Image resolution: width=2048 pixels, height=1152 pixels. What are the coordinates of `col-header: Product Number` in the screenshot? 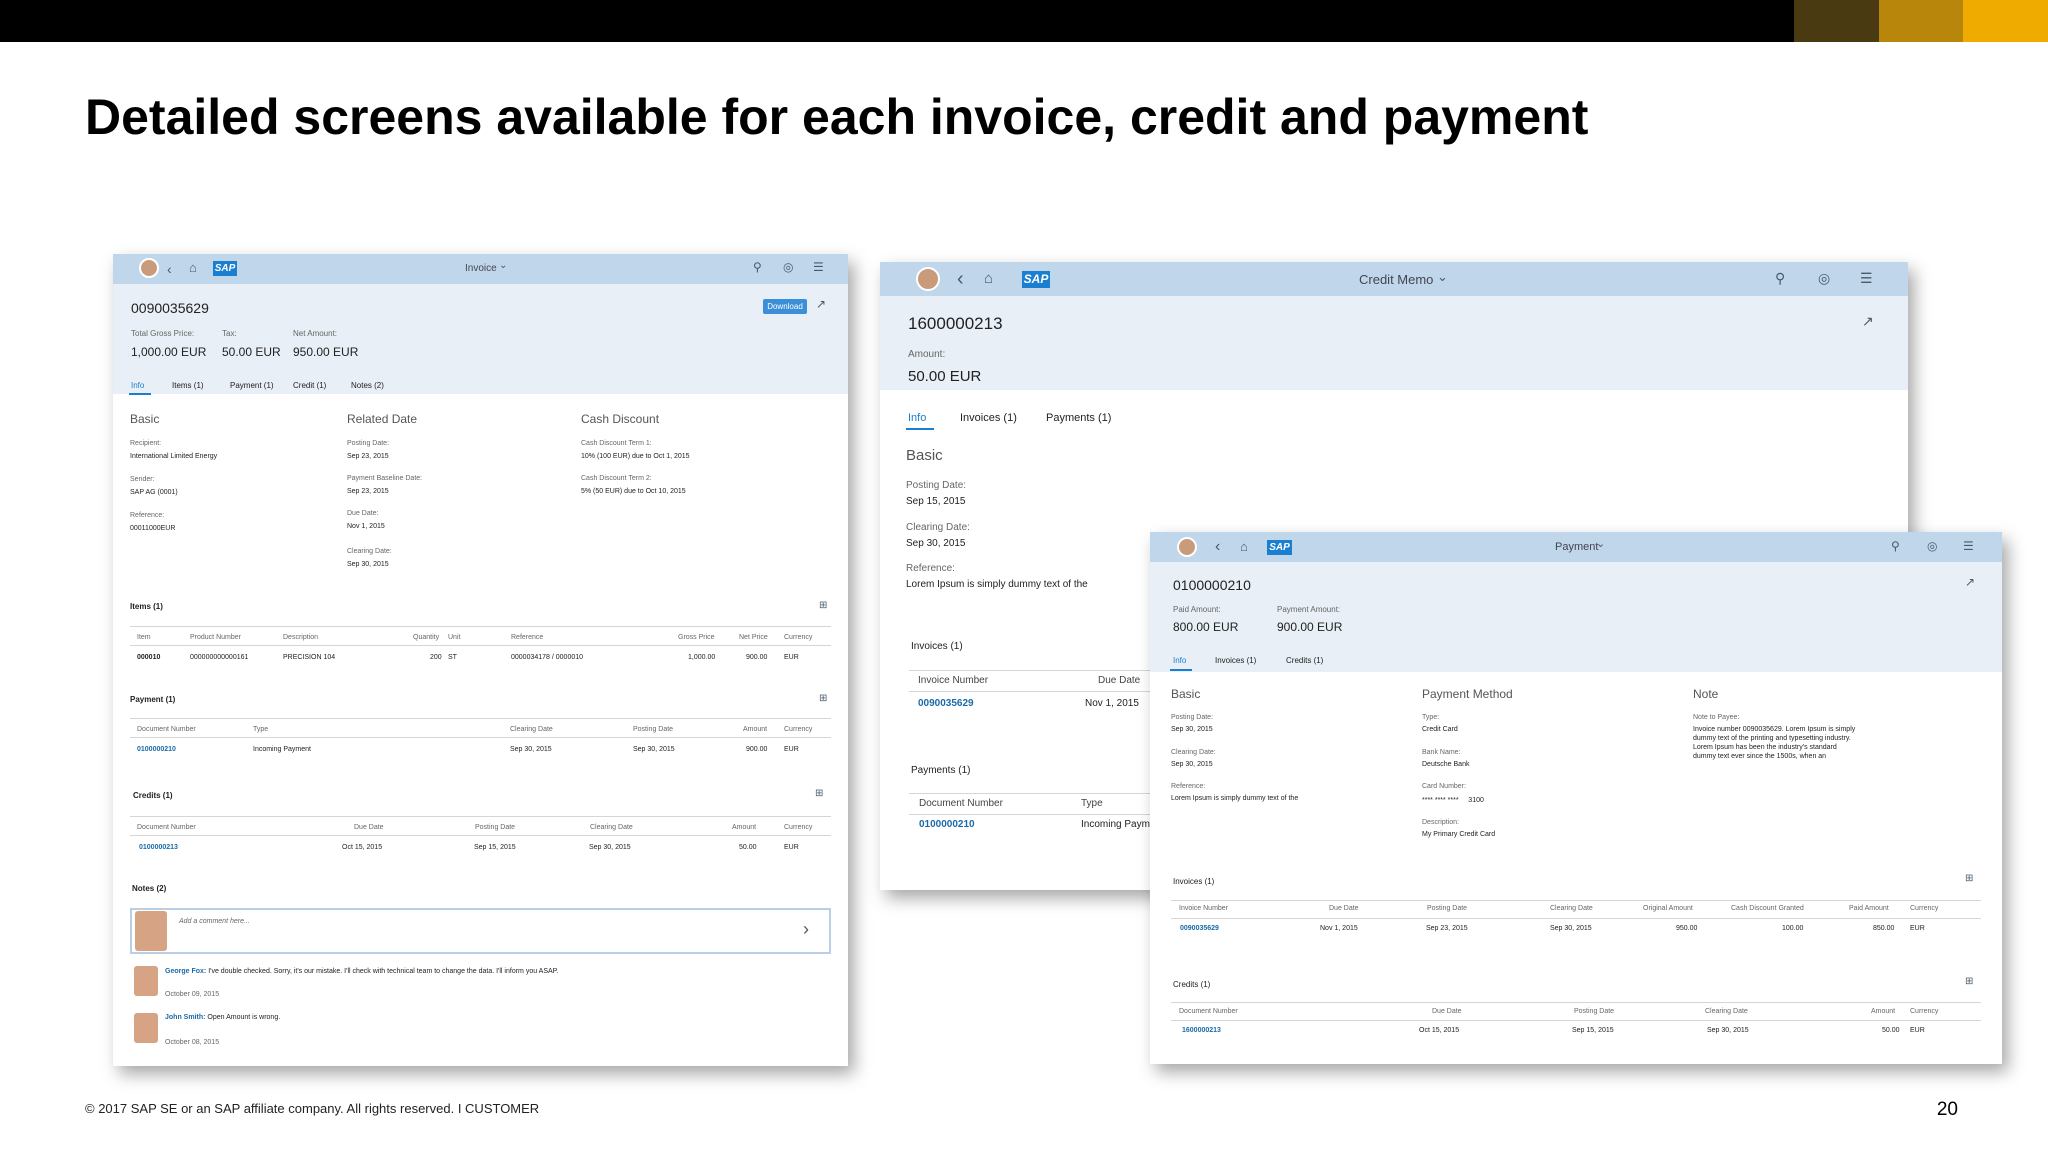 It's located at (215, 637).